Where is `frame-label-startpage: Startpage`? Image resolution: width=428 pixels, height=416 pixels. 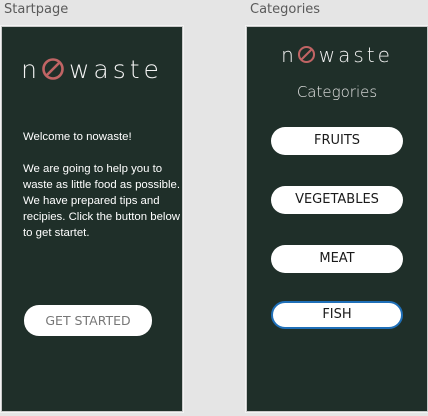 frame-label-startpage: Startpage is located at coordinates (36, 9).